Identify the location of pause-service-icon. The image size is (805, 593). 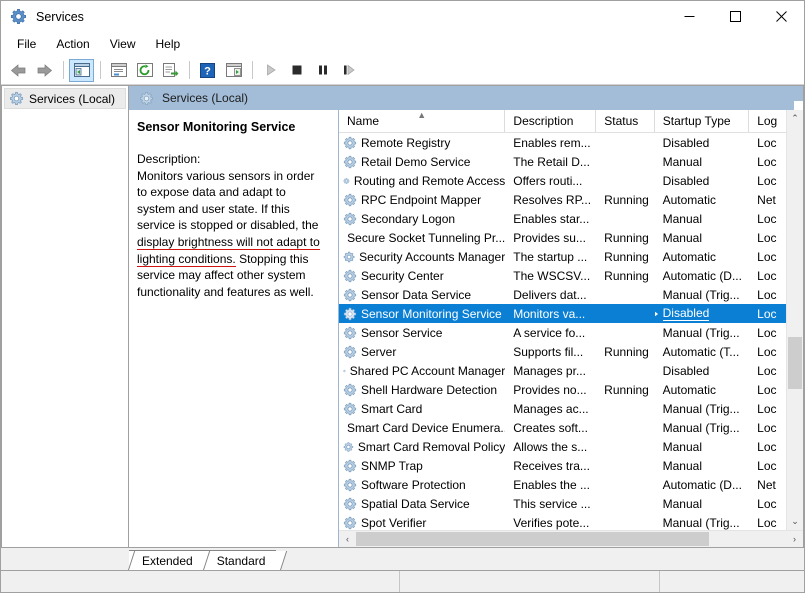
(322, 70).